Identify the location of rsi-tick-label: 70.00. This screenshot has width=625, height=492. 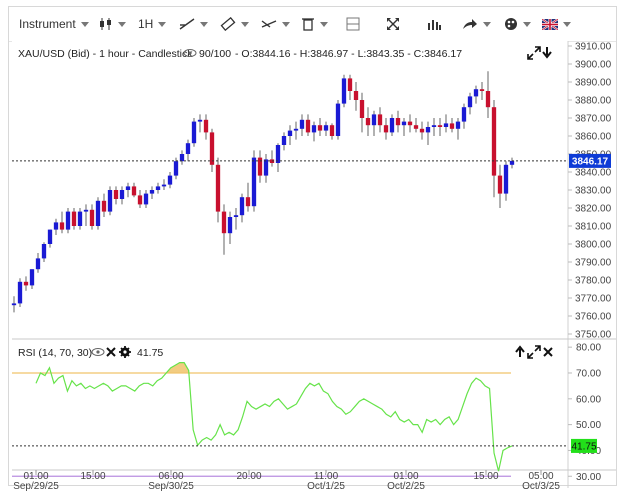
(588, 373).